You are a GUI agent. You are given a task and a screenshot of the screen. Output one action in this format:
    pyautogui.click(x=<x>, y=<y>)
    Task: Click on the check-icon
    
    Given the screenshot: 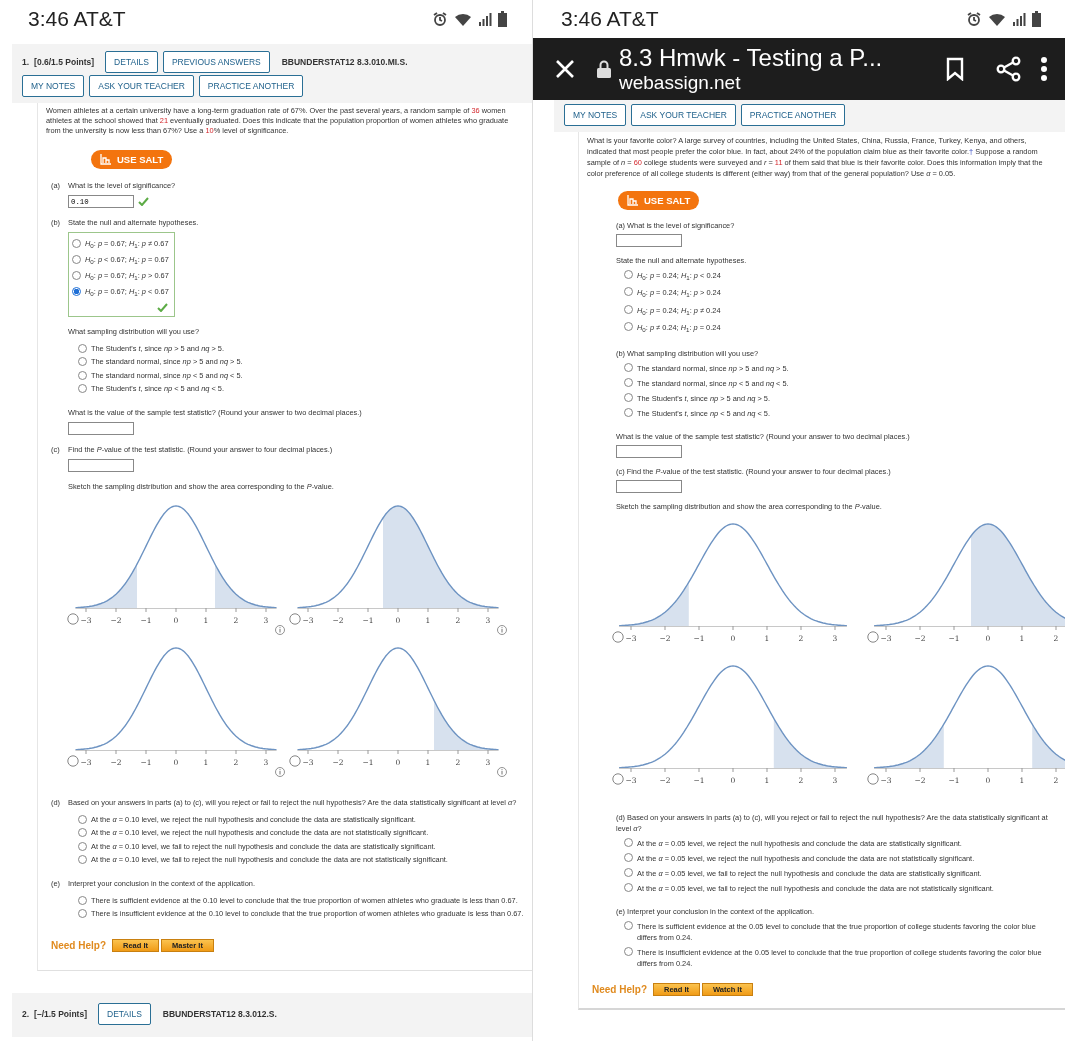 What is the action you would take?
    pyautogui.click(x=162, y=307)
    